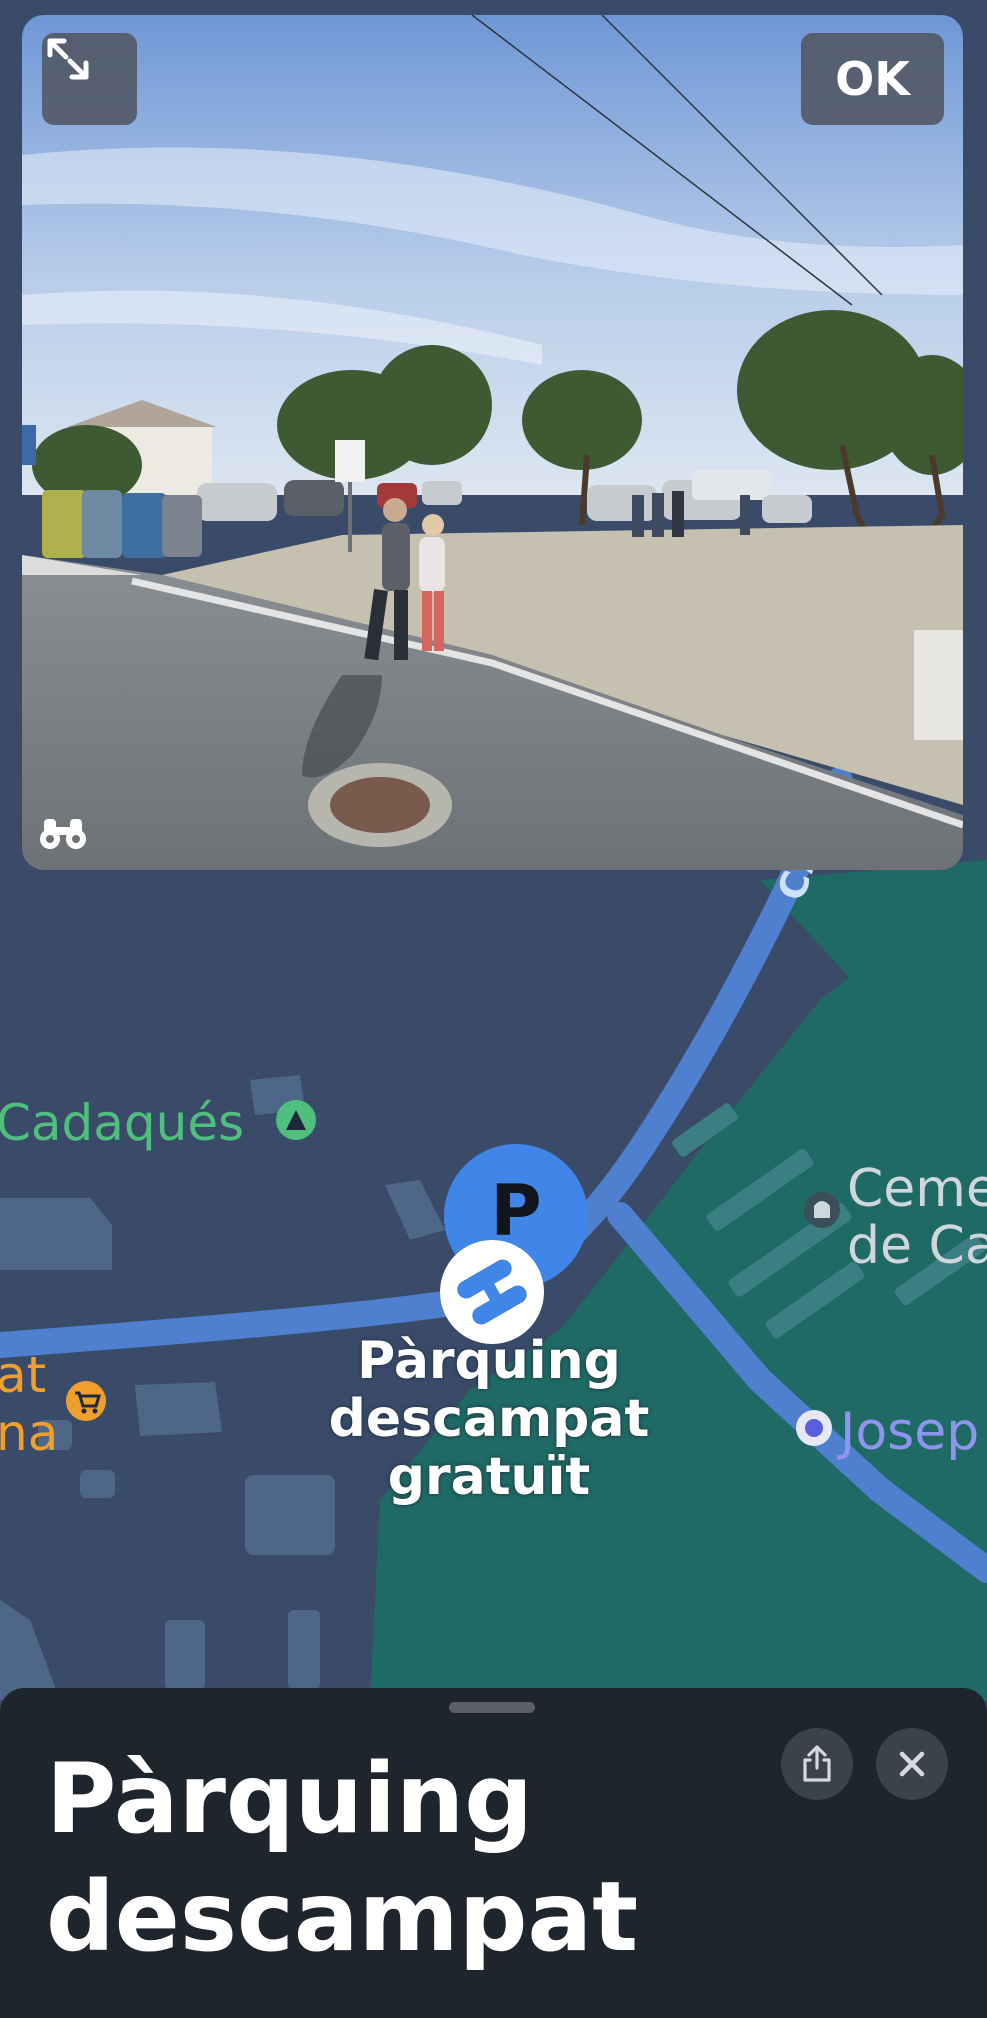 The width and height of the screenshot is (987, 2018). Describe the element at coordinates (492, 1707) in the screenshot. I see `sheet-grabber` at that location.